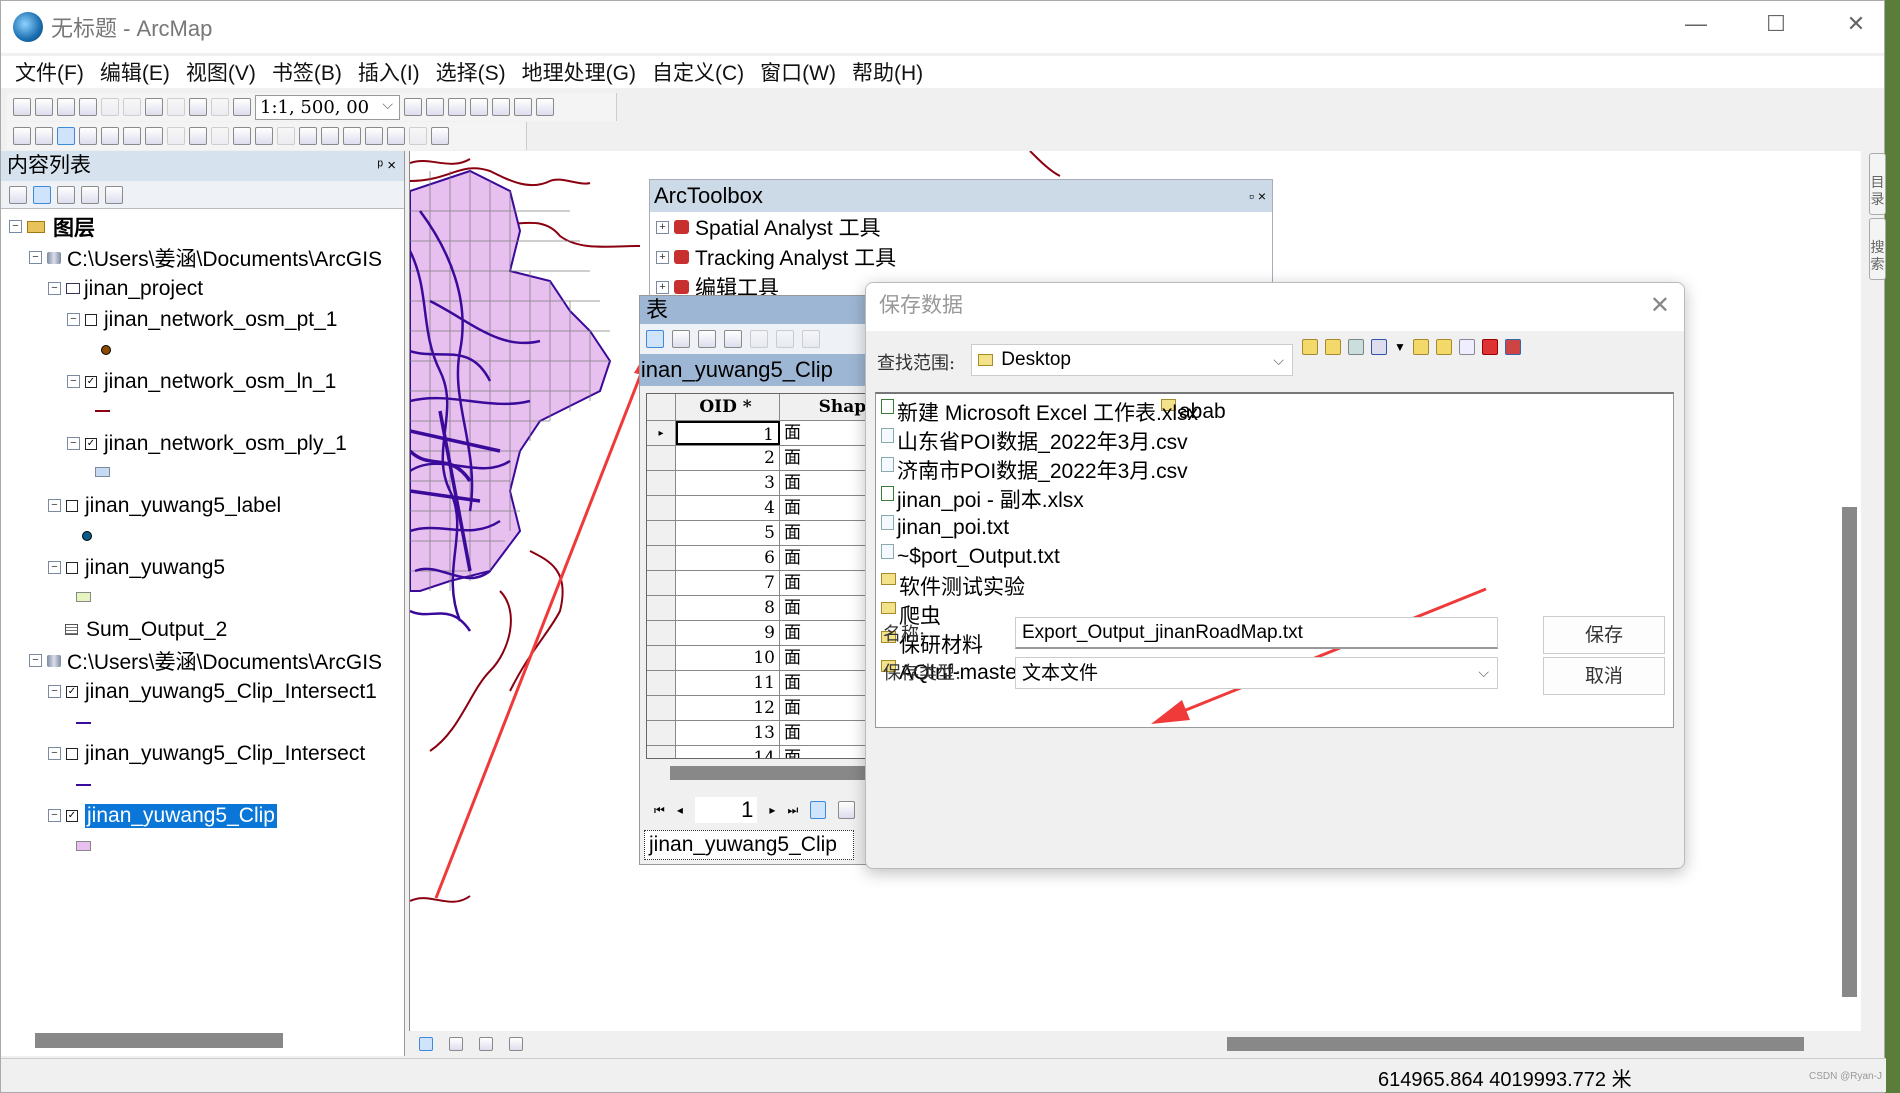  What do you see at coordinates (726, 810) in the screenshot?
I see `current-record-input: 1` at bounding box center [726, 810].